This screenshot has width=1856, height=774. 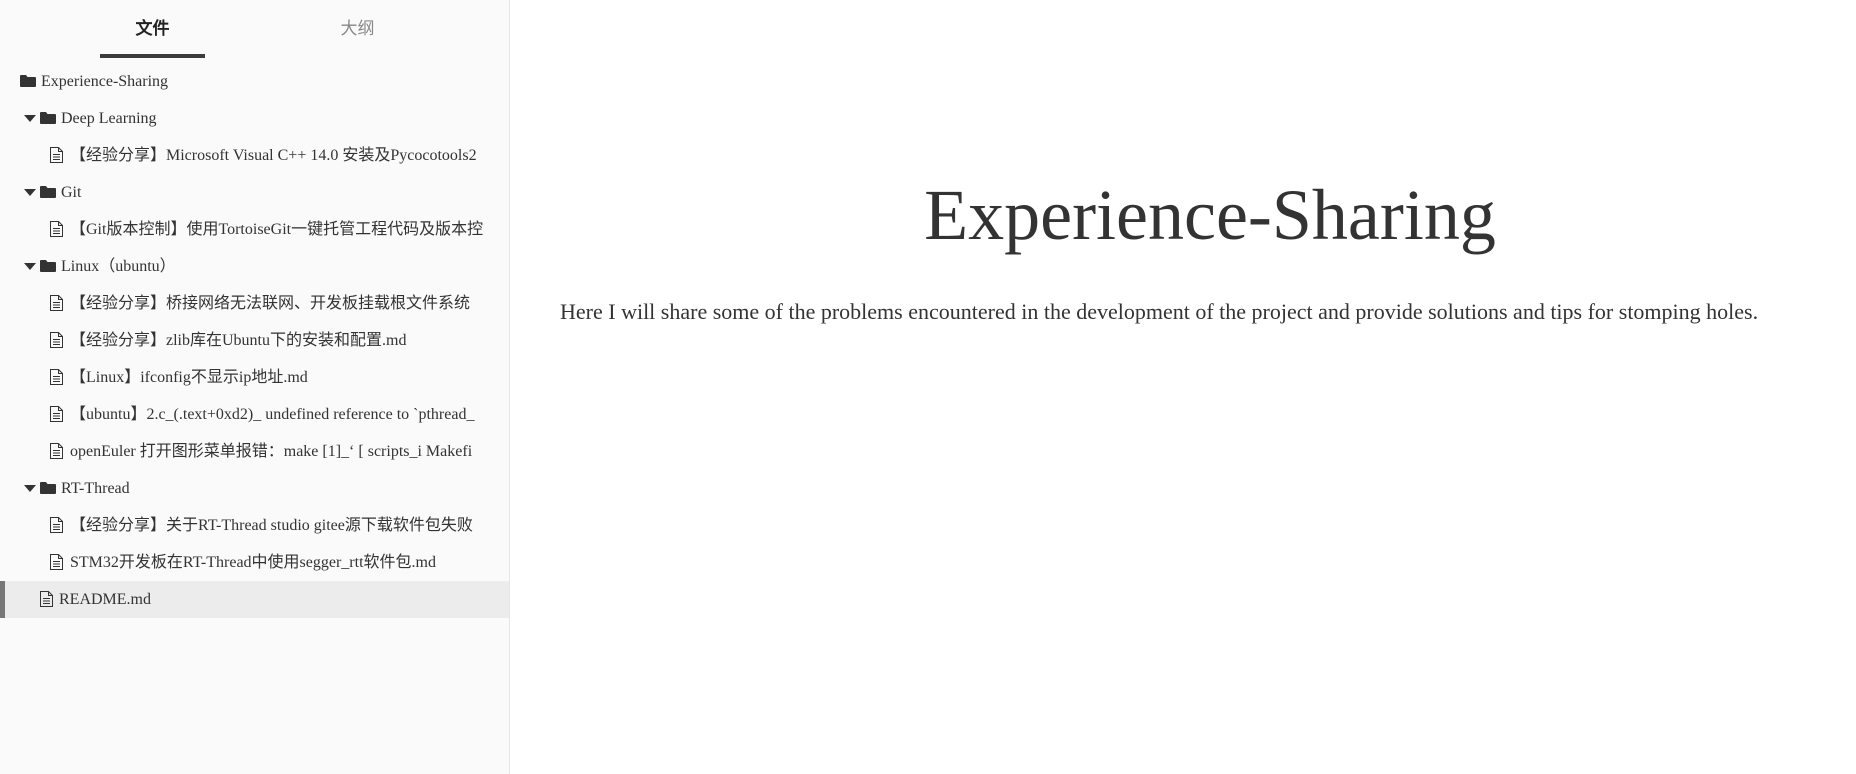 What do you see at coordinates (277, 229) in the screenshot?
I see `tree-file-label: 【Git版本控制】使用TortoiseGit一键托管工程代码及版本控` at bounding box center [277, 229].